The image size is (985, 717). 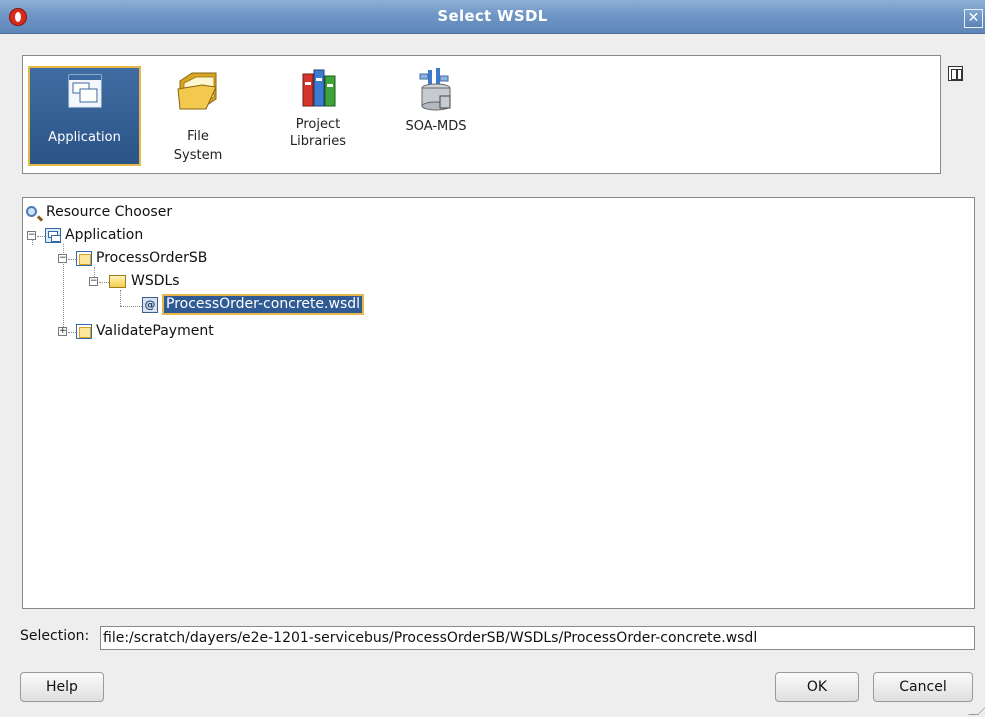 I want to click on tree-item-label: ValidatePayment, so click(x=155, y=331).